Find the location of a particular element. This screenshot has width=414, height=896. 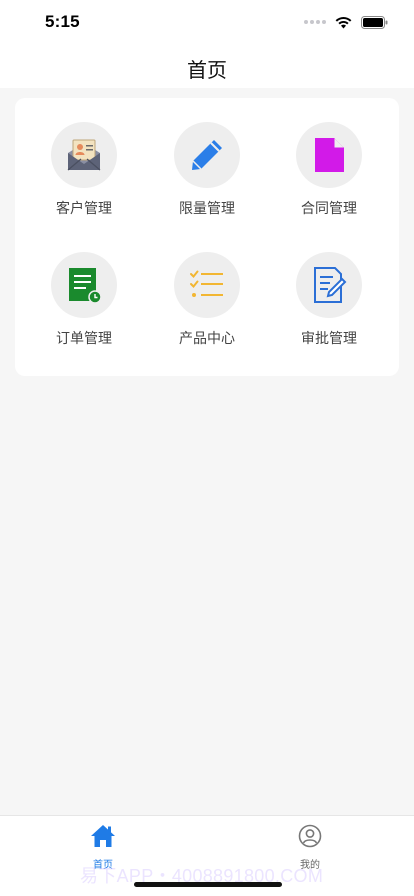

wifi-icon is located at coordinates (343, 22).